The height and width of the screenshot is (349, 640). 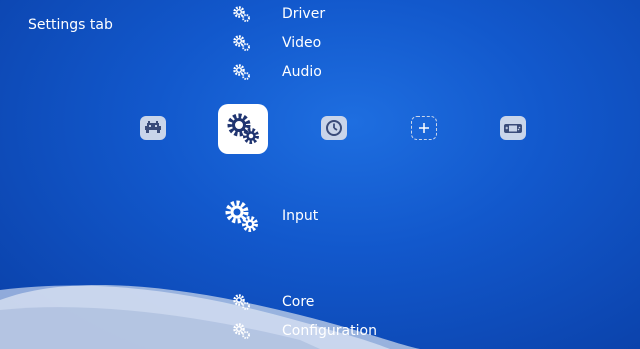 I want to click on menu-item-label: Driver, so click(x=304, y=14).